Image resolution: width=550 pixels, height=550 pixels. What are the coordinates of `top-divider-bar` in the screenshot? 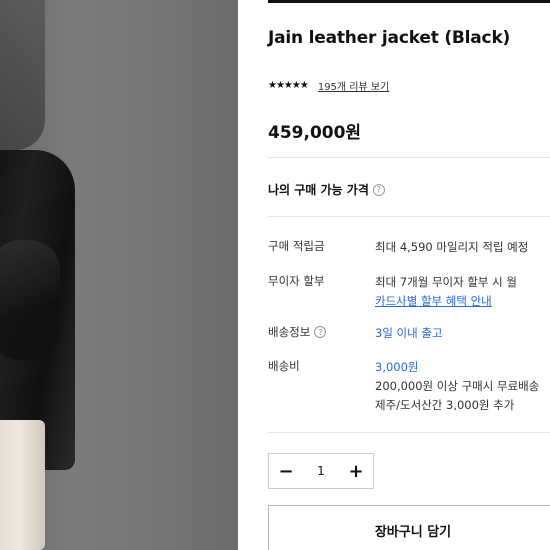 It's located at (409, 1).